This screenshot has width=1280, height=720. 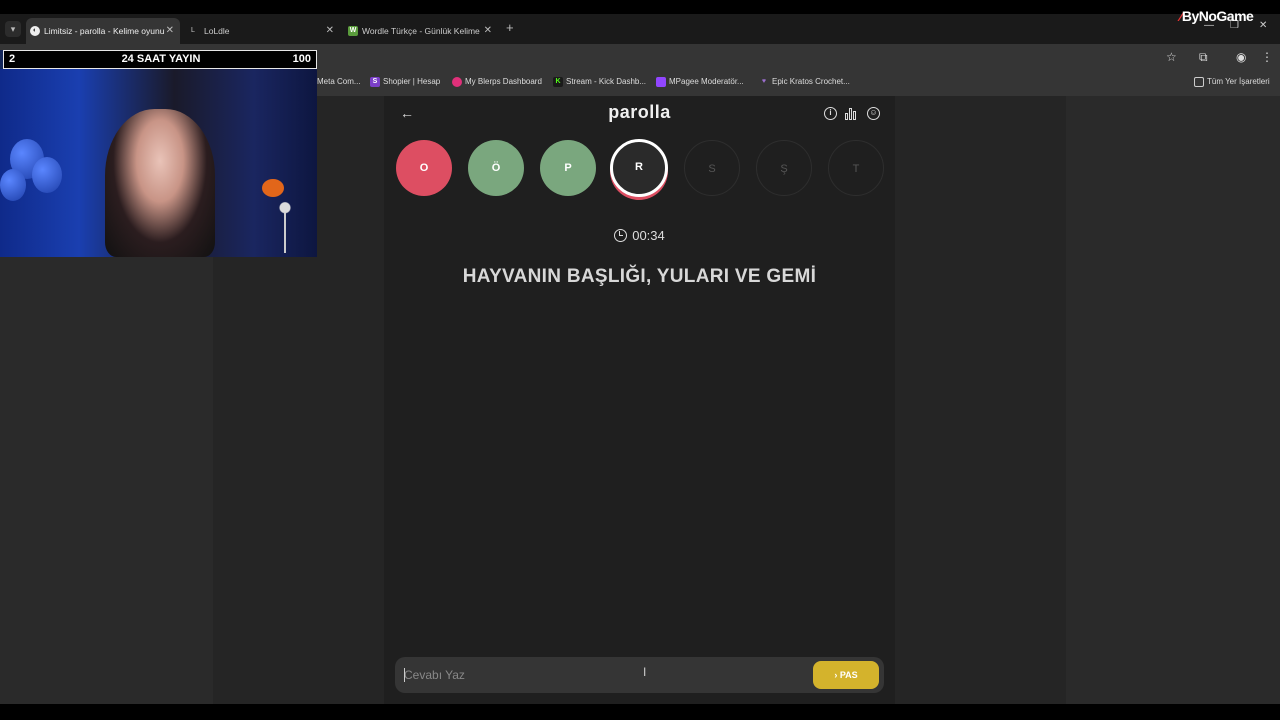 What do you see at coordinates (639, 112) in the screenshot?
I see `game-title: parolla` at bounding box center [639, 112].